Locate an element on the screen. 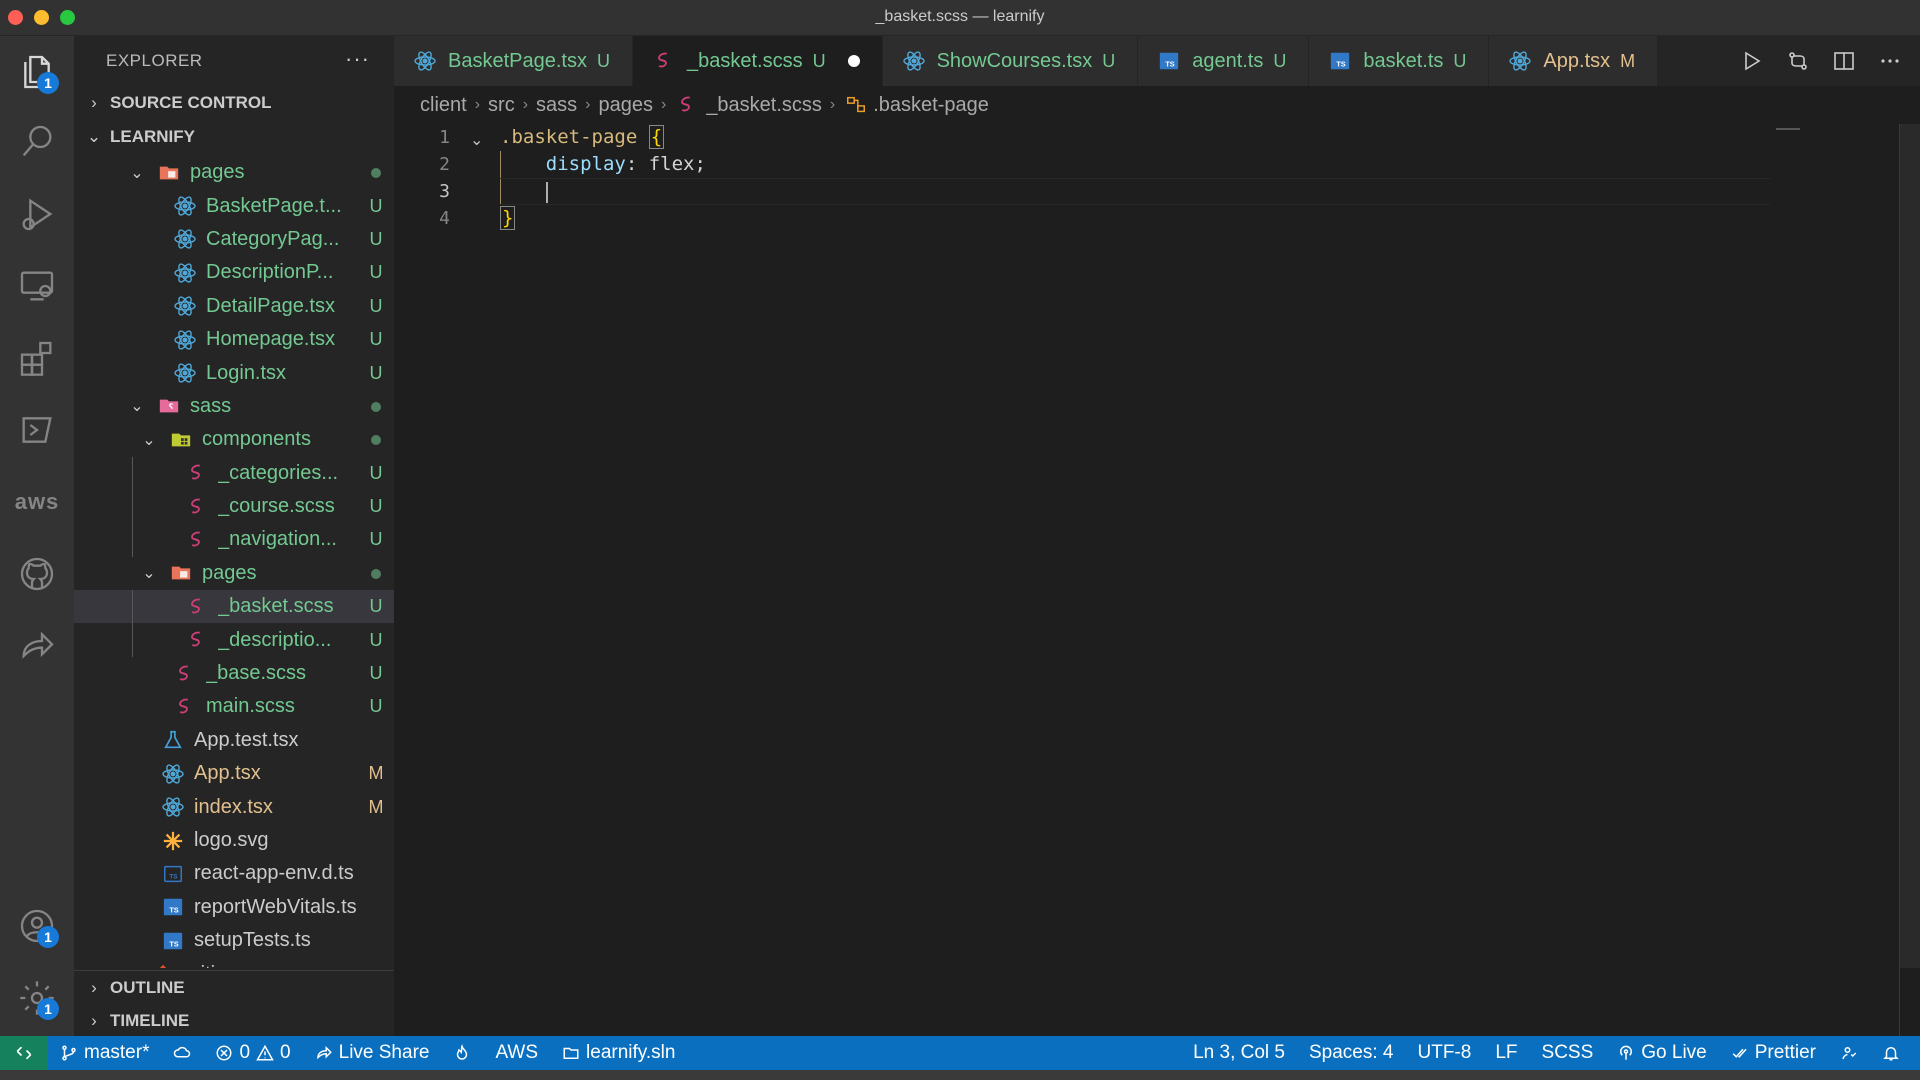  fold-chevron-down-icon: ⌄ is located at coordinates (476, 140).